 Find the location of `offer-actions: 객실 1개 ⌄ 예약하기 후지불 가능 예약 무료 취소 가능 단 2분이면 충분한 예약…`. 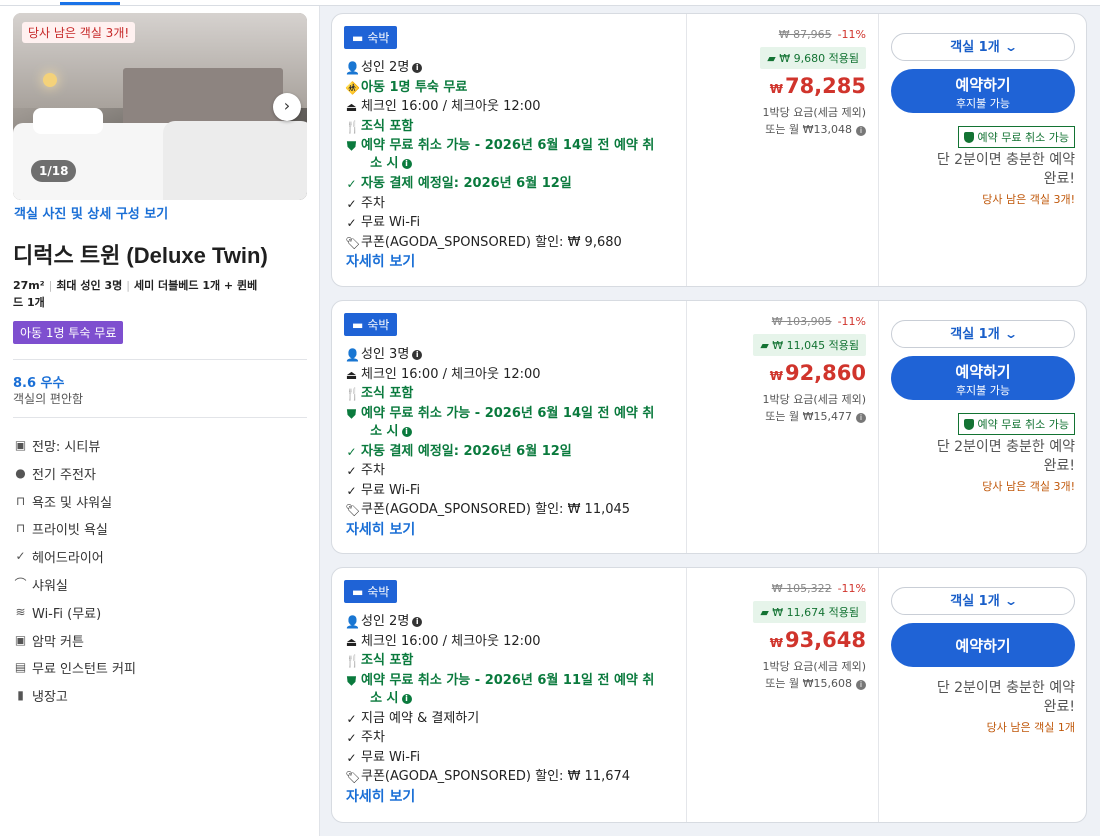

offer-actions: 객실 1개 ⌄ 예약하기 후지불 가능 예약 무료 취소 가능 단 2분이면 충분한 예약… is located at coordinates (983, 150).